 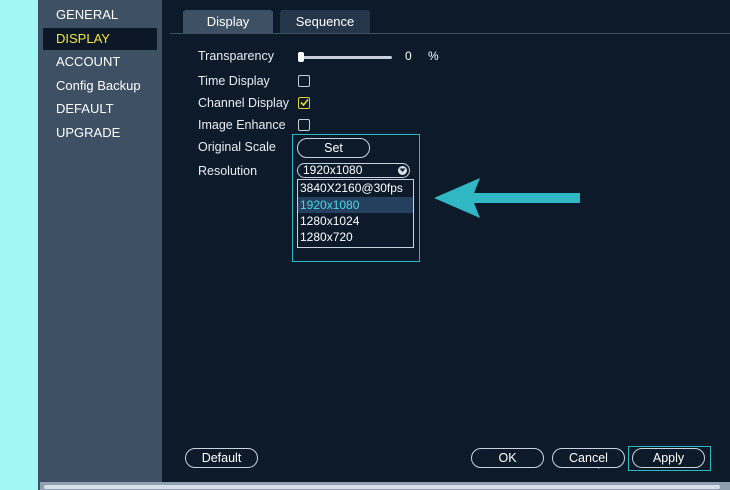 What do you see at coordinates (301, 57) in the screenshot?
I see `transparency-slider-handle` at bounding box center [301, 57].